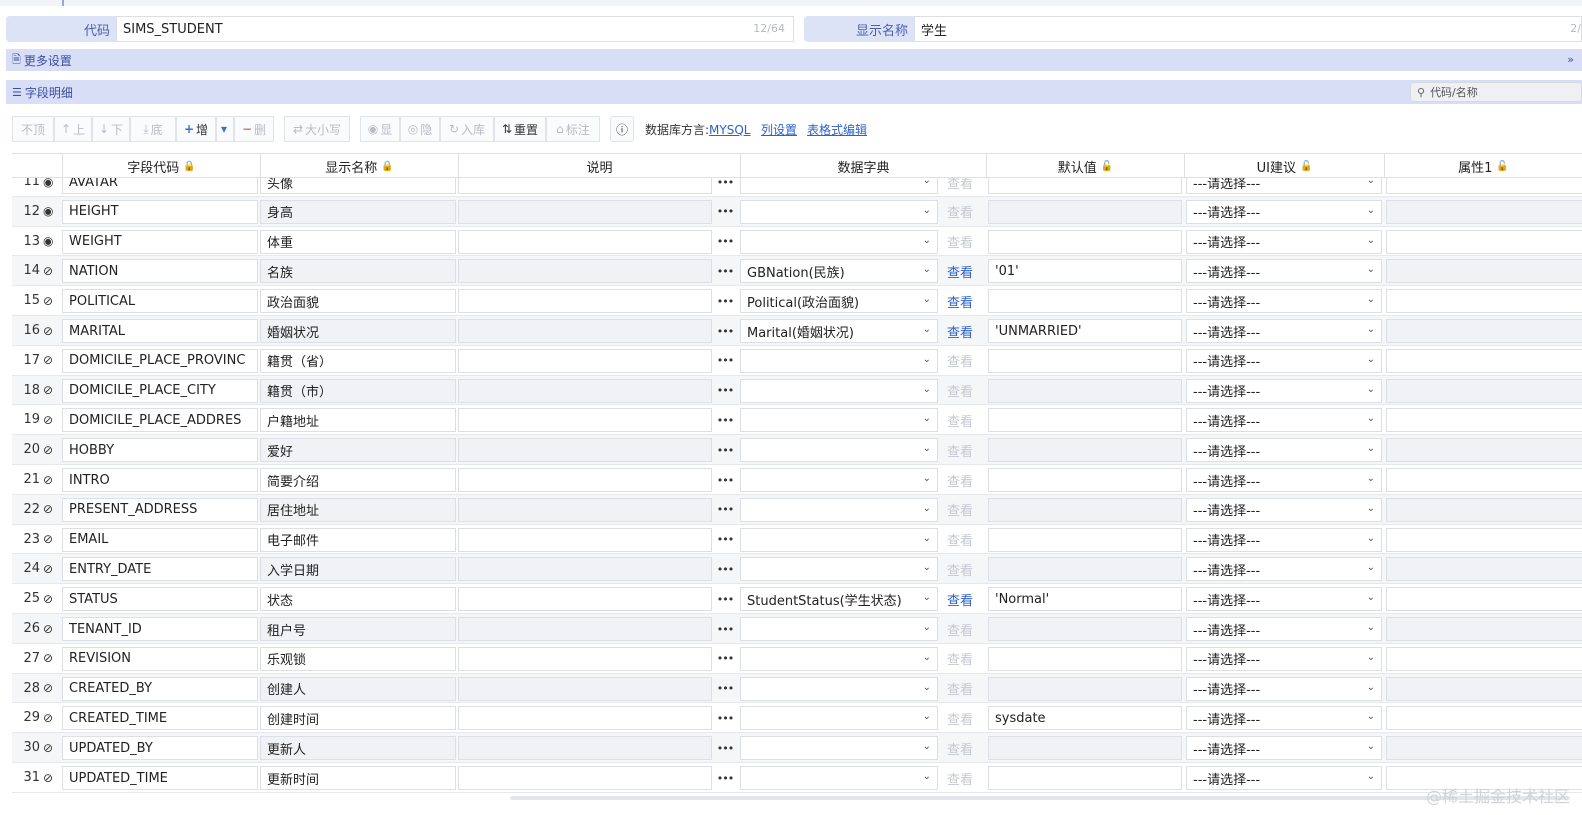  Describe the element at coordinates (1496, 92) in the screenshot. I see `field-search-input: ⚲ 代码/名称` at that location.